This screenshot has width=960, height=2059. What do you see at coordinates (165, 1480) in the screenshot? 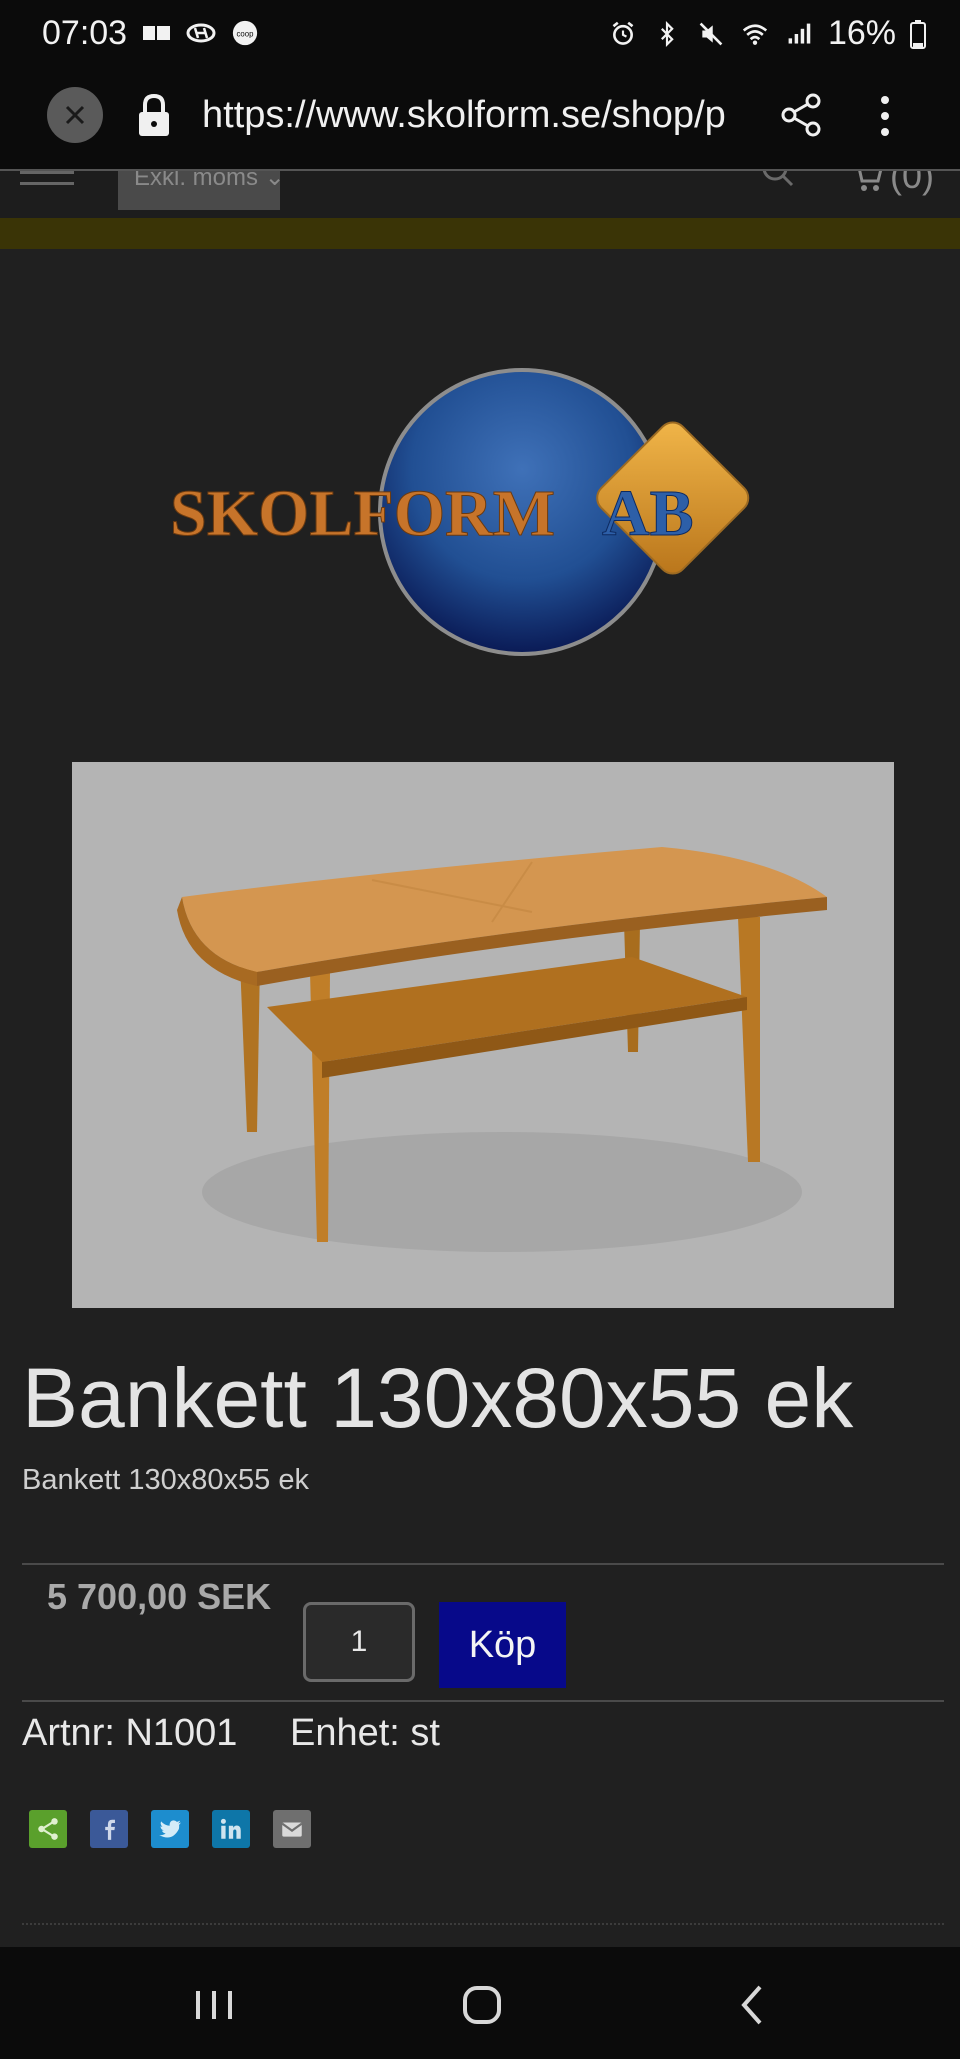
I see `product-subtitle: Bankett 130x80x55 ek` at bounding box center [165, 1480].